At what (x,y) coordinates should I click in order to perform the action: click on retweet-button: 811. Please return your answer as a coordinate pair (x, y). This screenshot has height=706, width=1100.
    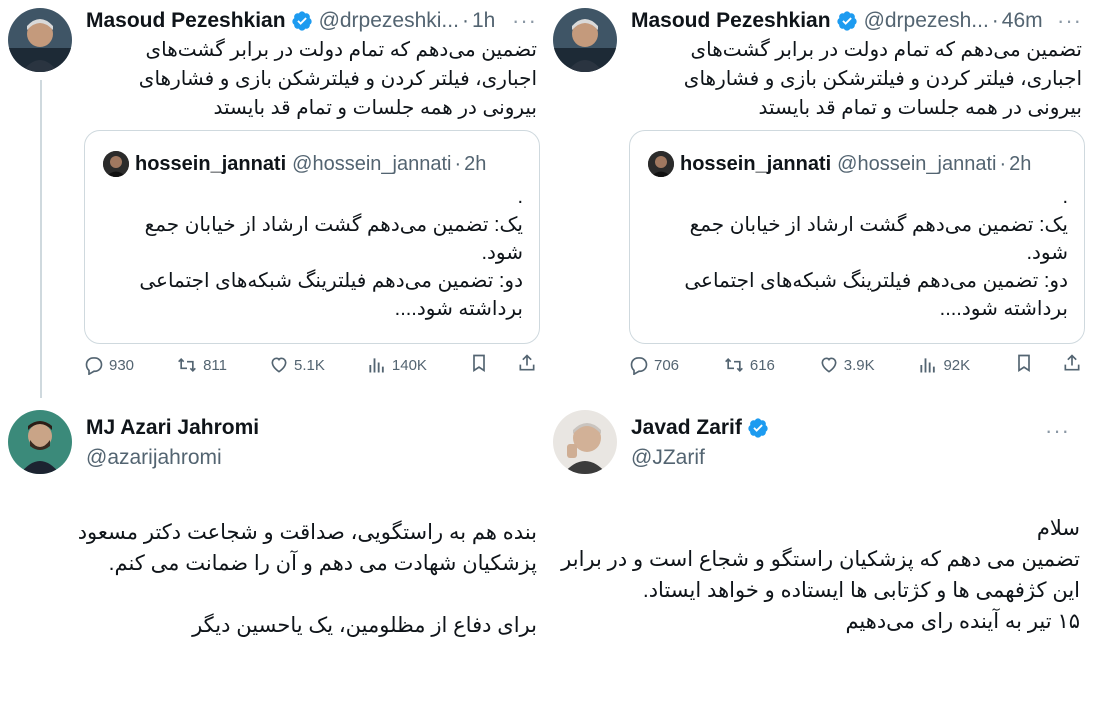
    Looking at the image, I should click on (201, 365).